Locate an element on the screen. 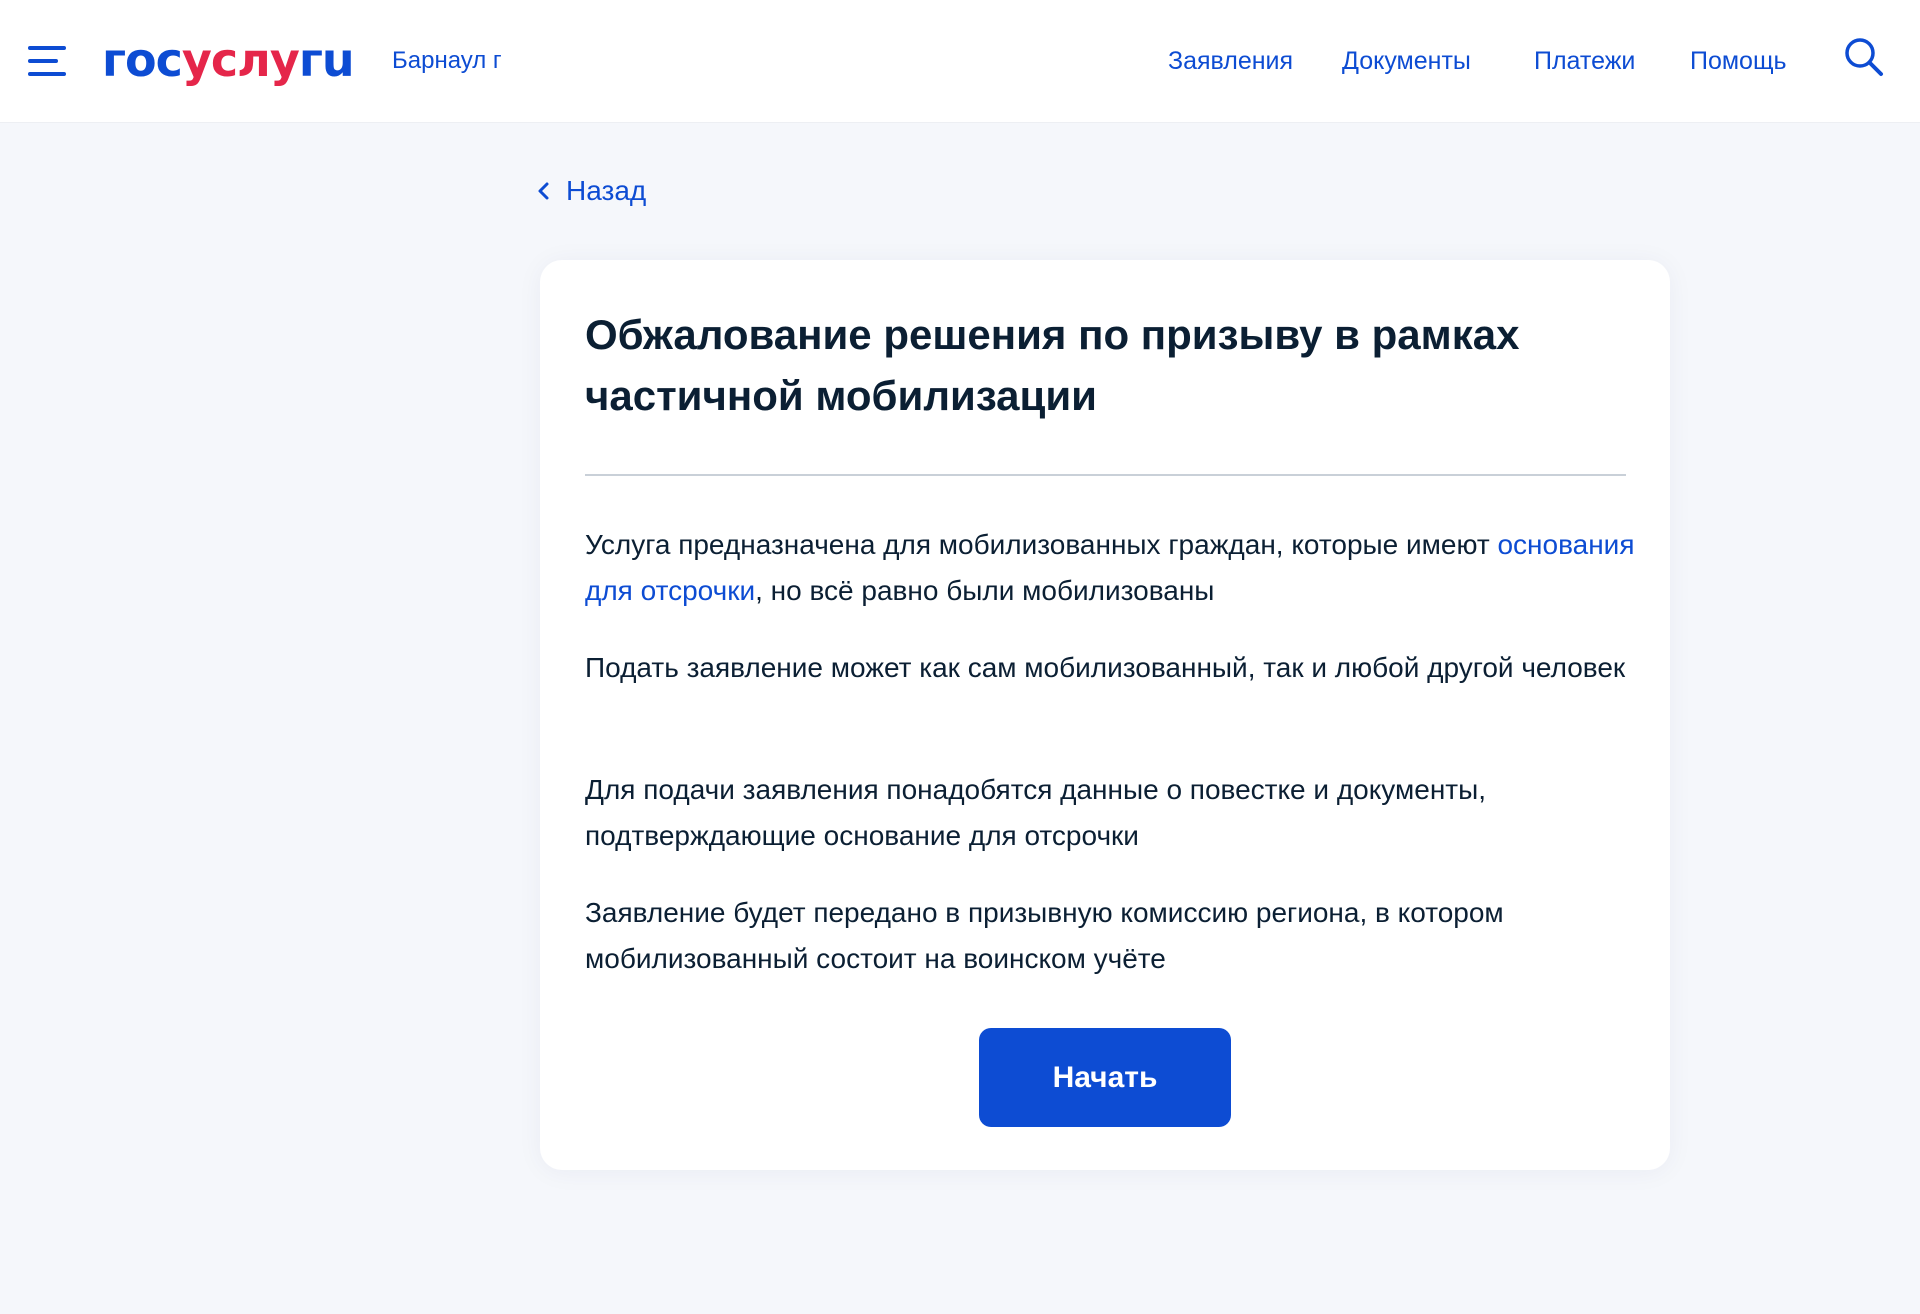 The width and height of the screenshot is (1920, 1314). start-button: Начать is located at coordinates (1105, 1077).